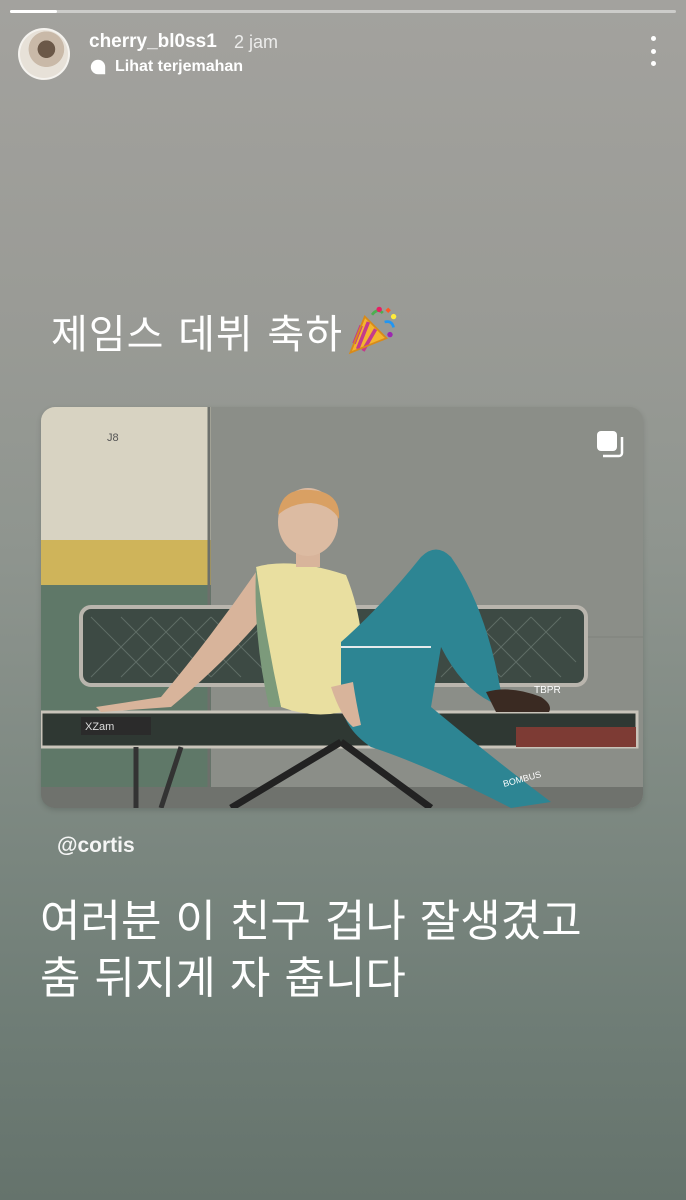 This screenshot has width=686, height=1200. I want to click on caption-top-text: 제임스 데뷔 축하, so click(197, 335).